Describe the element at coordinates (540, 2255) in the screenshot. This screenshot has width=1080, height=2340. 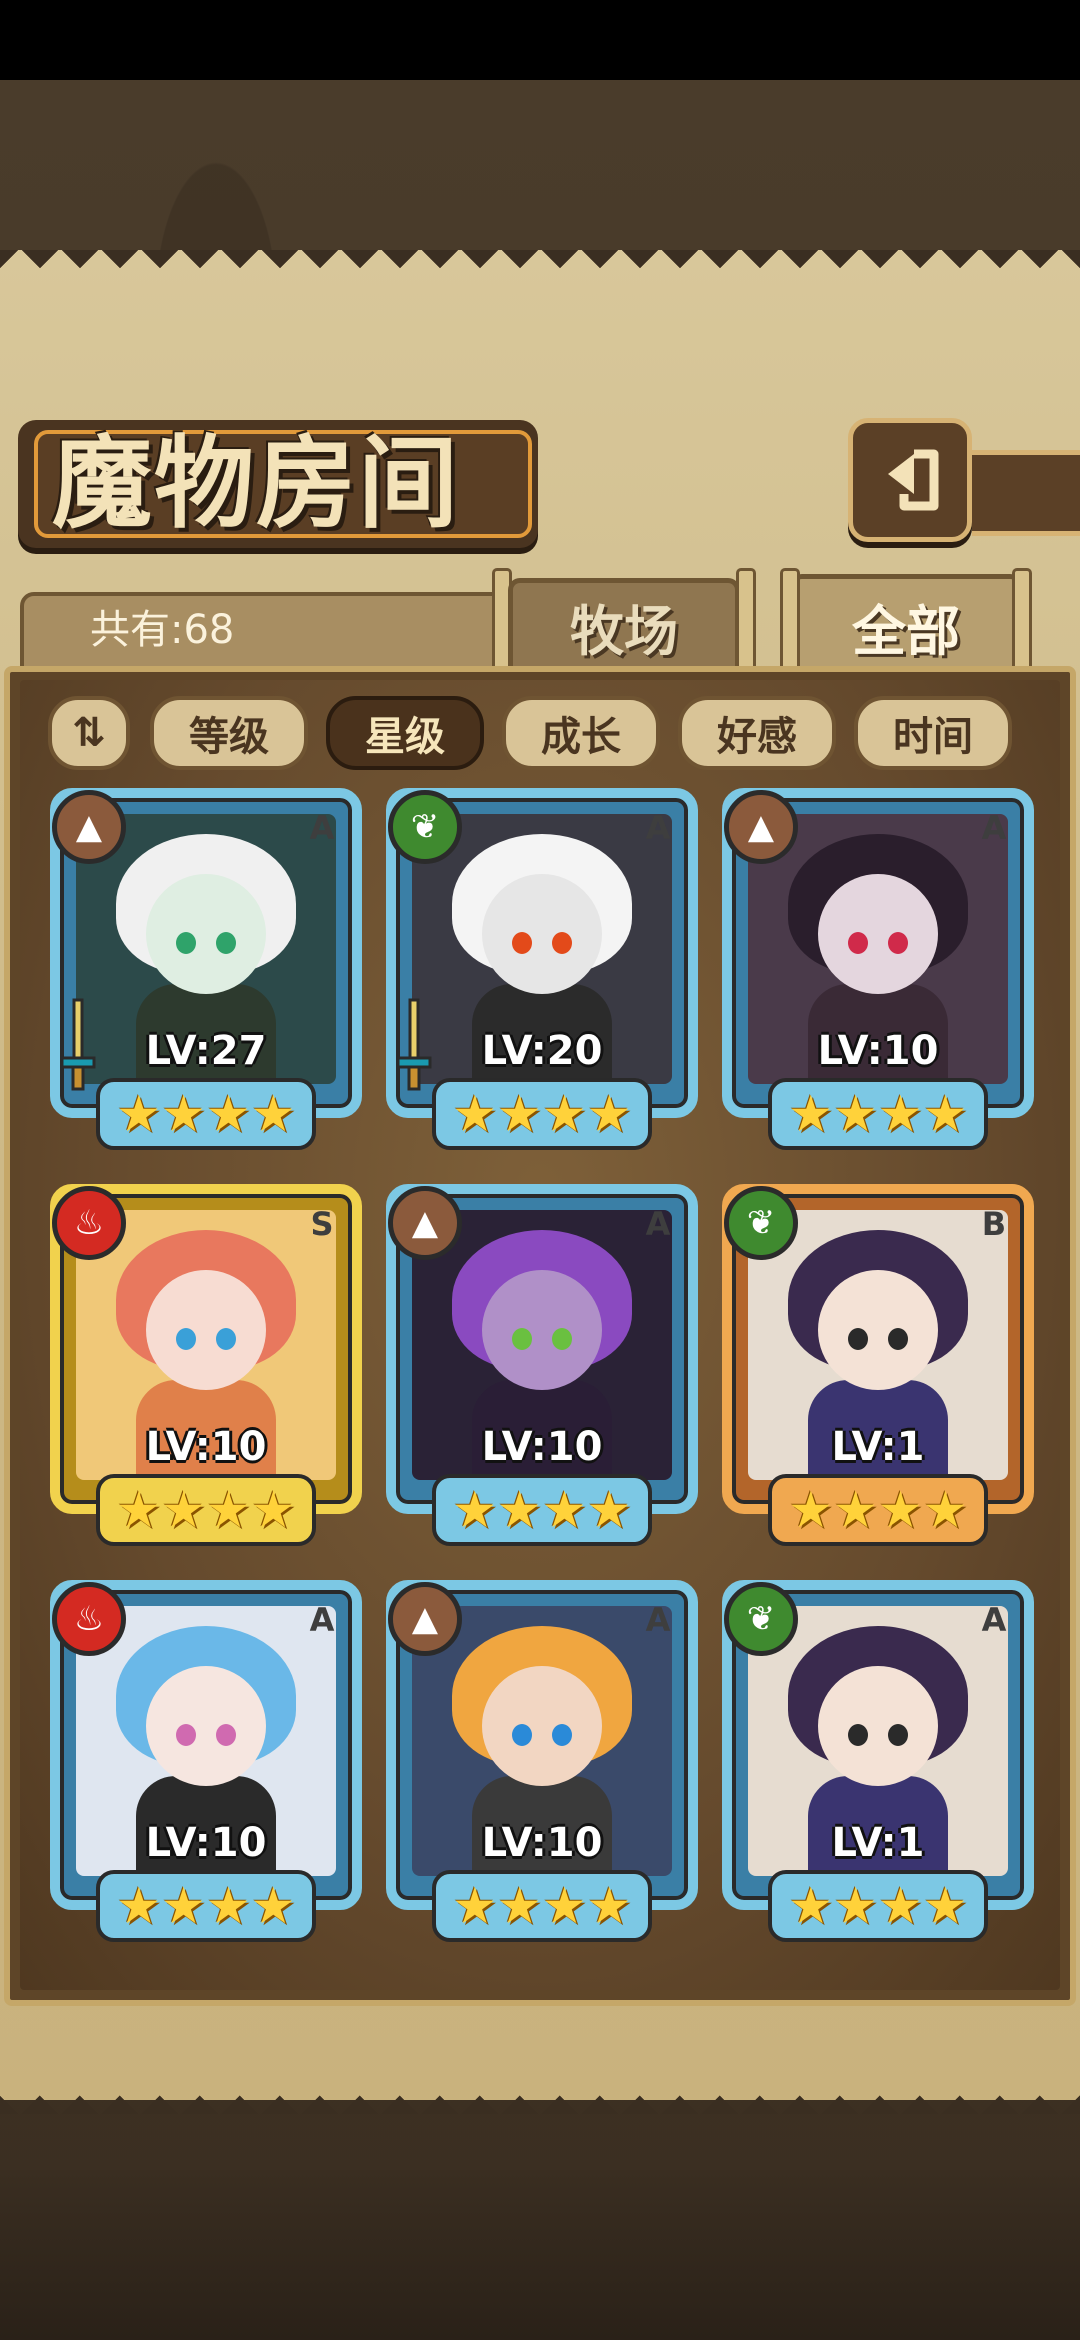
I see `bottom-background` at that location.